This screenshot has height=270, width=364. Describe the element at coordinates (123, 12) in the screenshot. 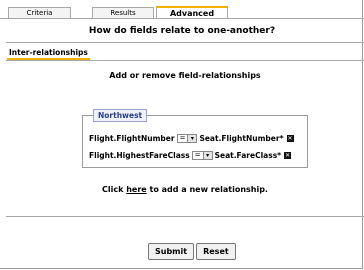

I see `tab-results: Results` at that location.